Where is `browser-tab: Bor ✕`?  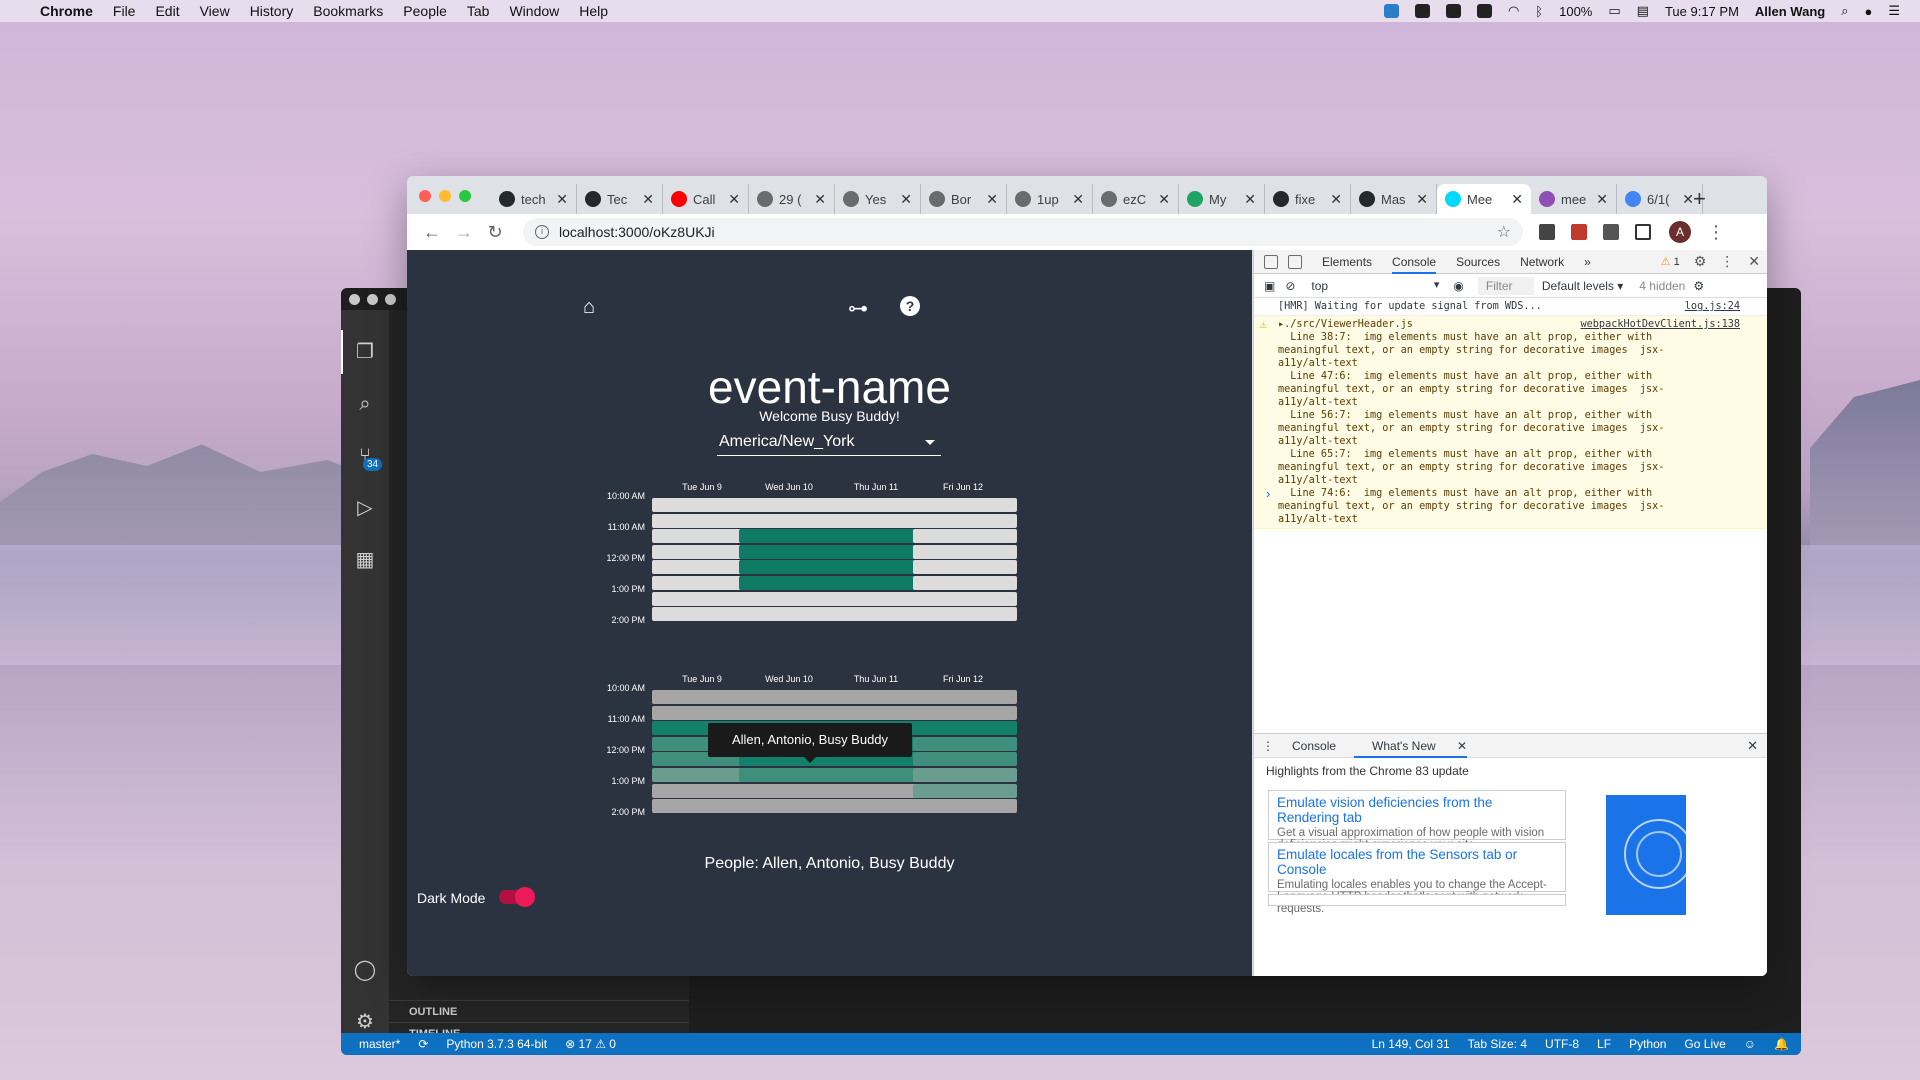
browser-tab: Bor ✕ is located at coordinates (964, 199).